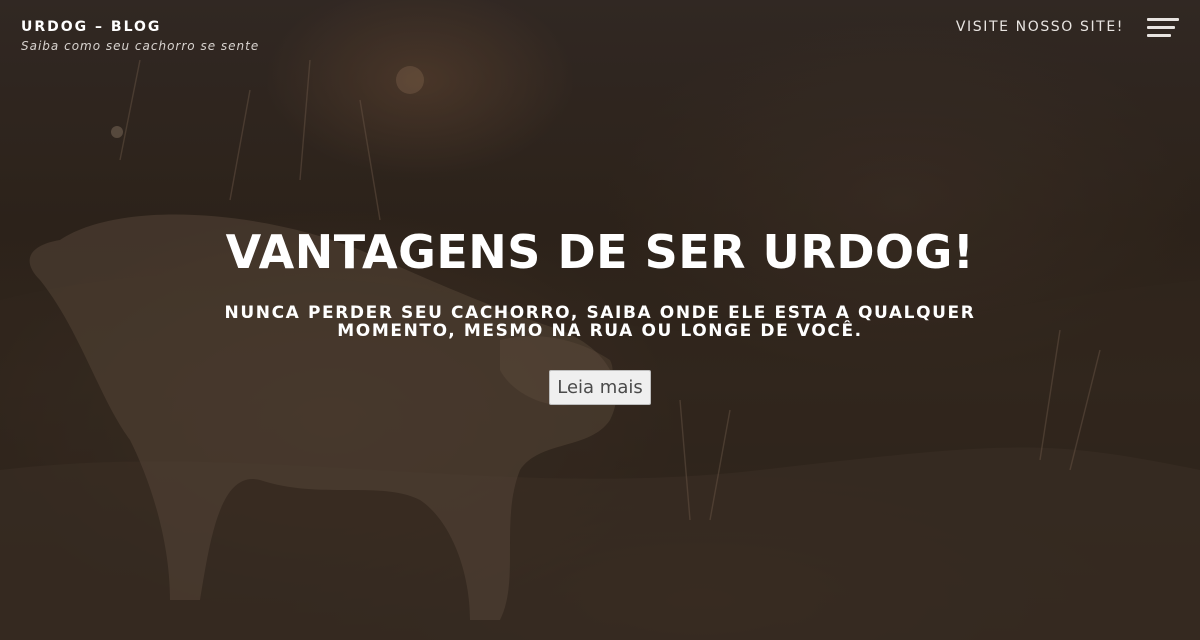 The image size is (1200, 640). Describe the element at coordinates (1040, 27) in the screenshot. I see `visit-site-link: VISITE NOSSO SITE!` at that location.